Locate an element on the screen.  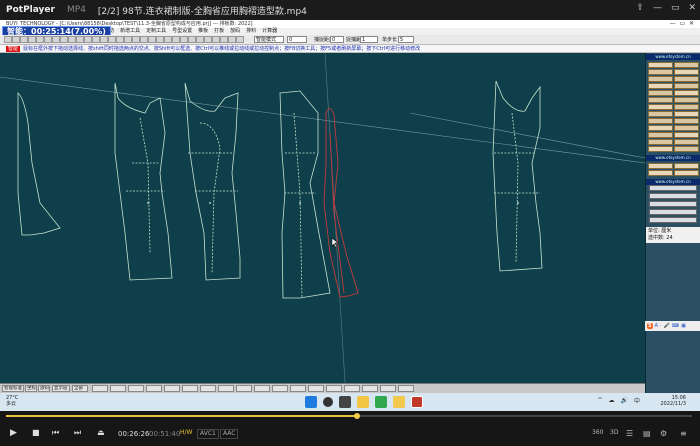
menu-grading: 推板 is located at coordinates (203, 31).